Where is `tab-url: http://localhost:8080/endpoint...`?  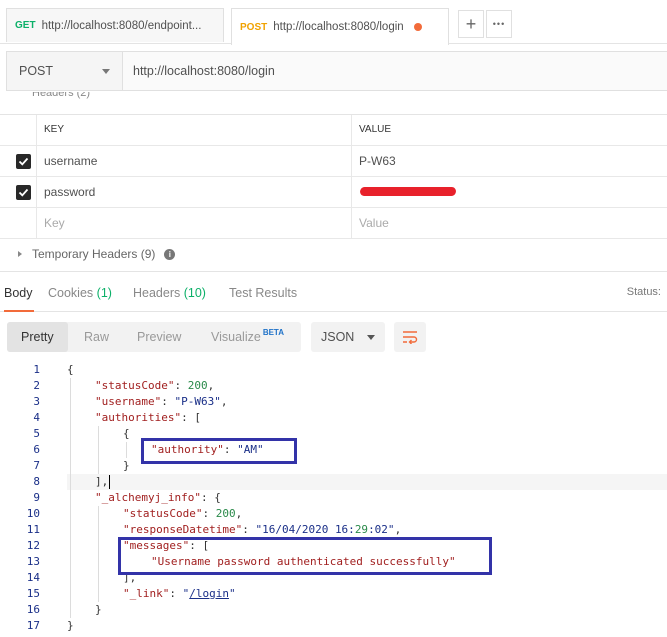
tab-url: http://localhost:8080/endpoint... is located at coordinates (121, 25).